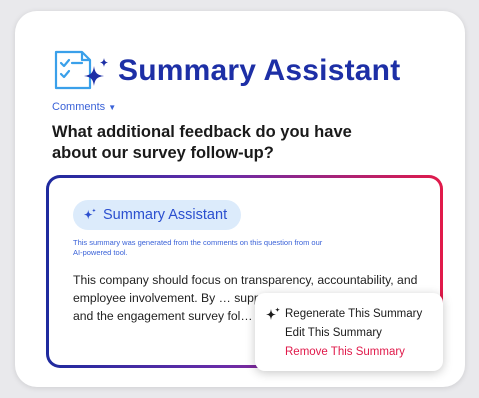 The height and width of the screenshot is (398, 479). What do you see at coordinates (81, 70) in the screenshot?
I see `checklist-sparkle-icon` at bounding box center [81, 70].